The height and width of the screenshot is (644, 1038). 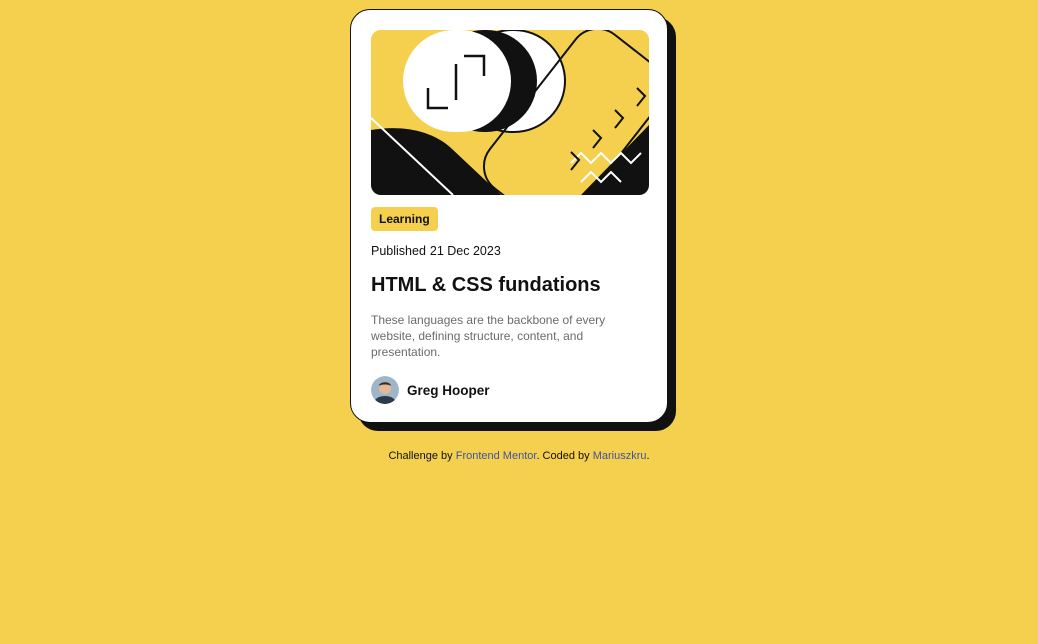 What do you see at coordinates (404, 219) in the screenshot?
I see `category-tag: Learning` at bounding box center [404, 219].